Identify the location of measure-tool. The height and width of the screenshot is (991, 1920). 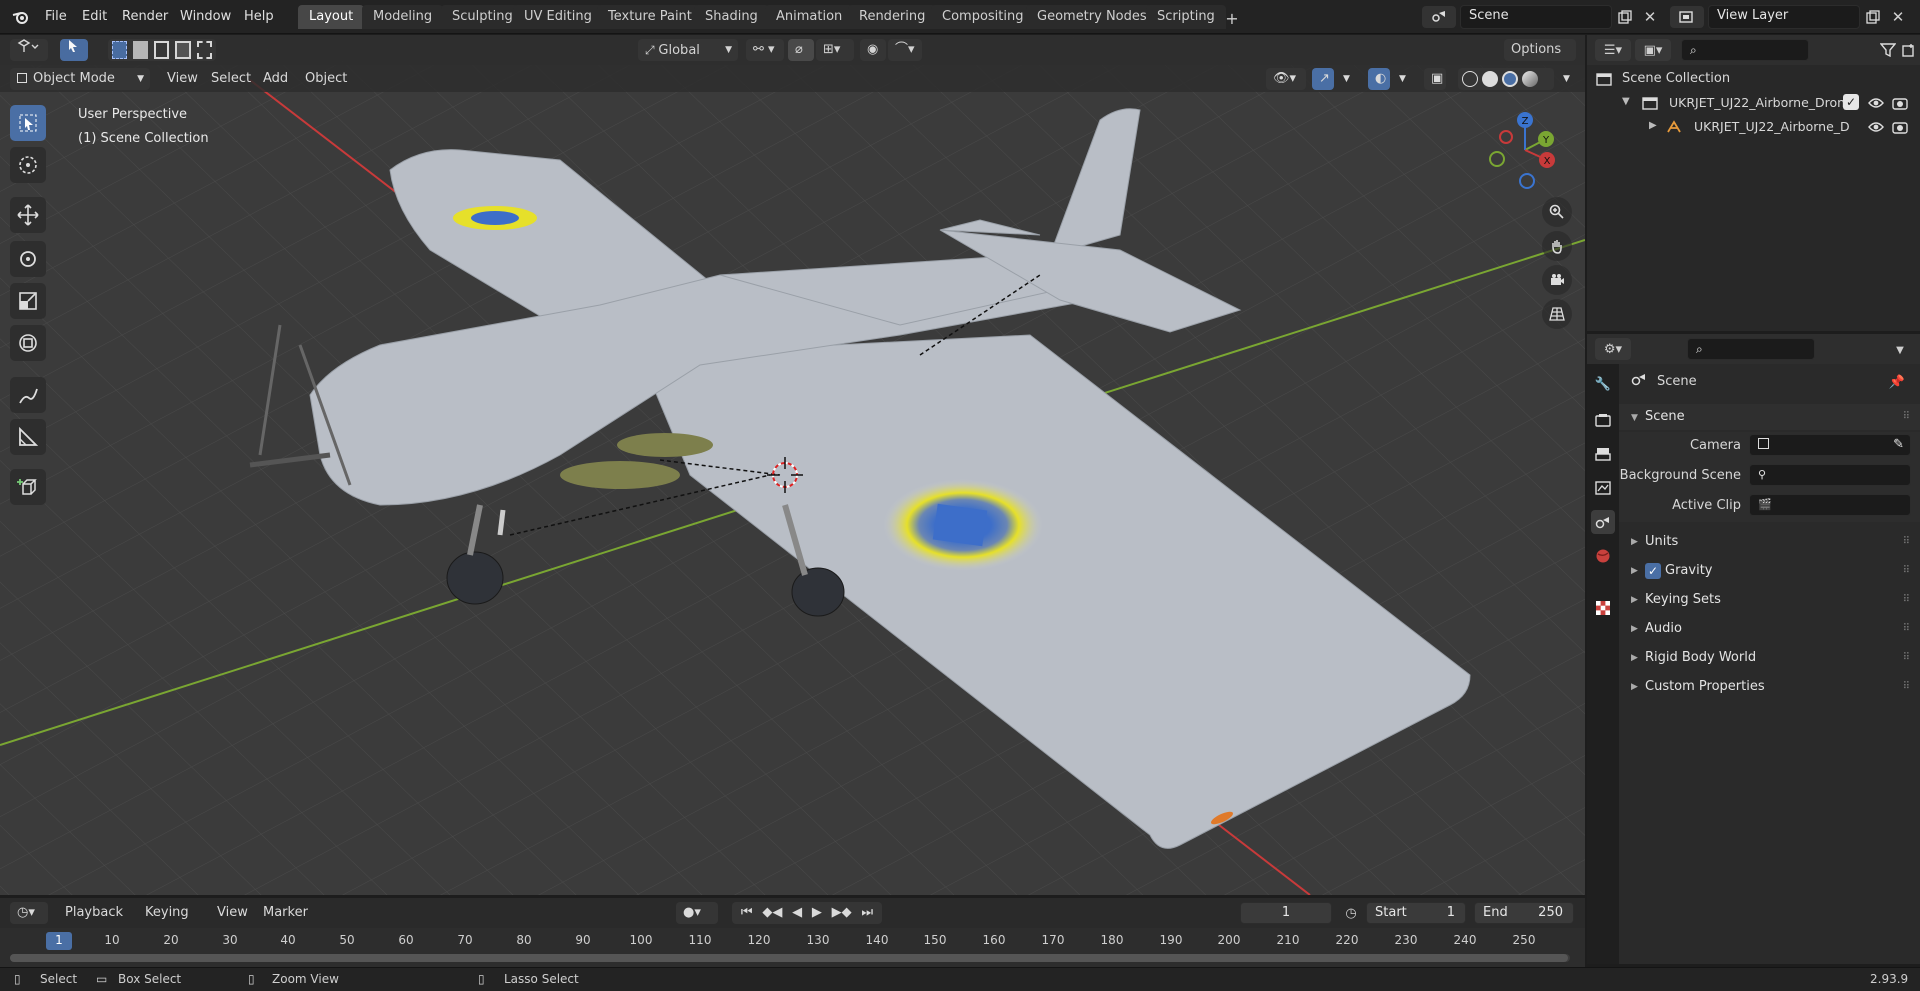
(28, 437).